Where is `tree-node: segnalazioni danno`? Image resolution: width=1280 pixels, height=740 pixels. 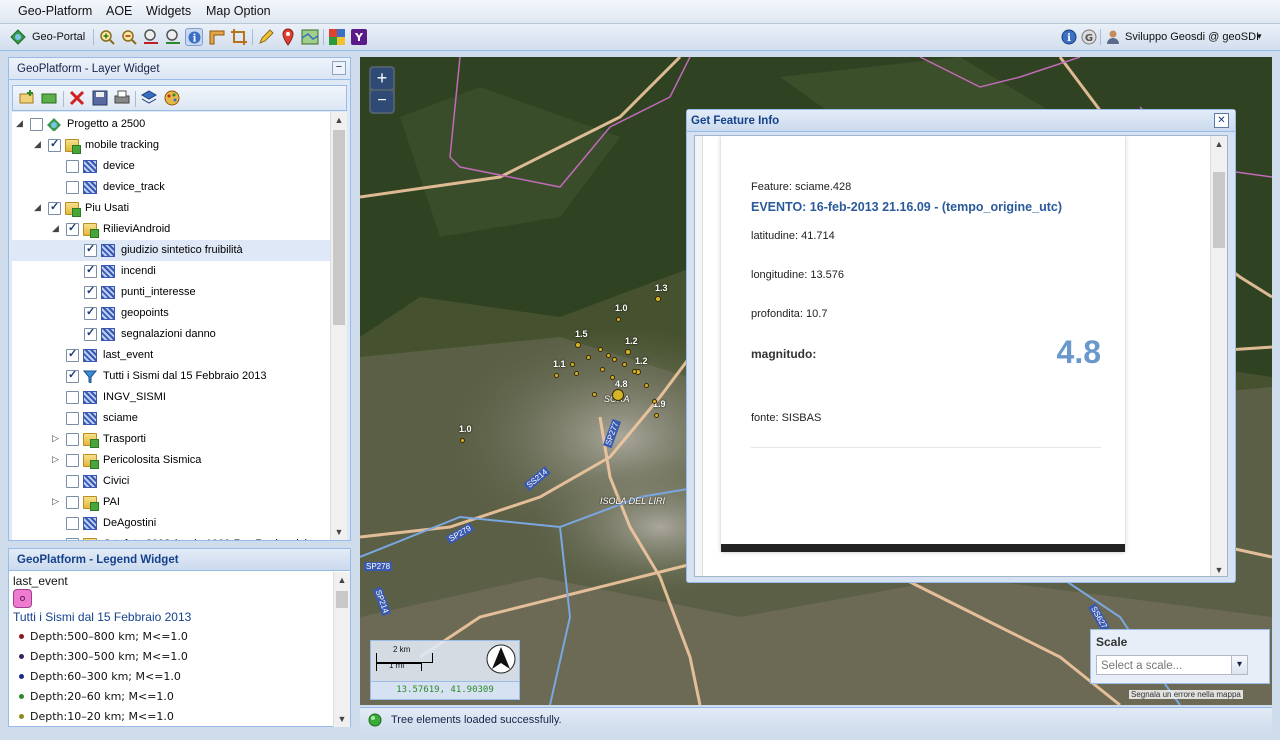 tree-node: segnalazioni danno is located at coordinates (172, 334).